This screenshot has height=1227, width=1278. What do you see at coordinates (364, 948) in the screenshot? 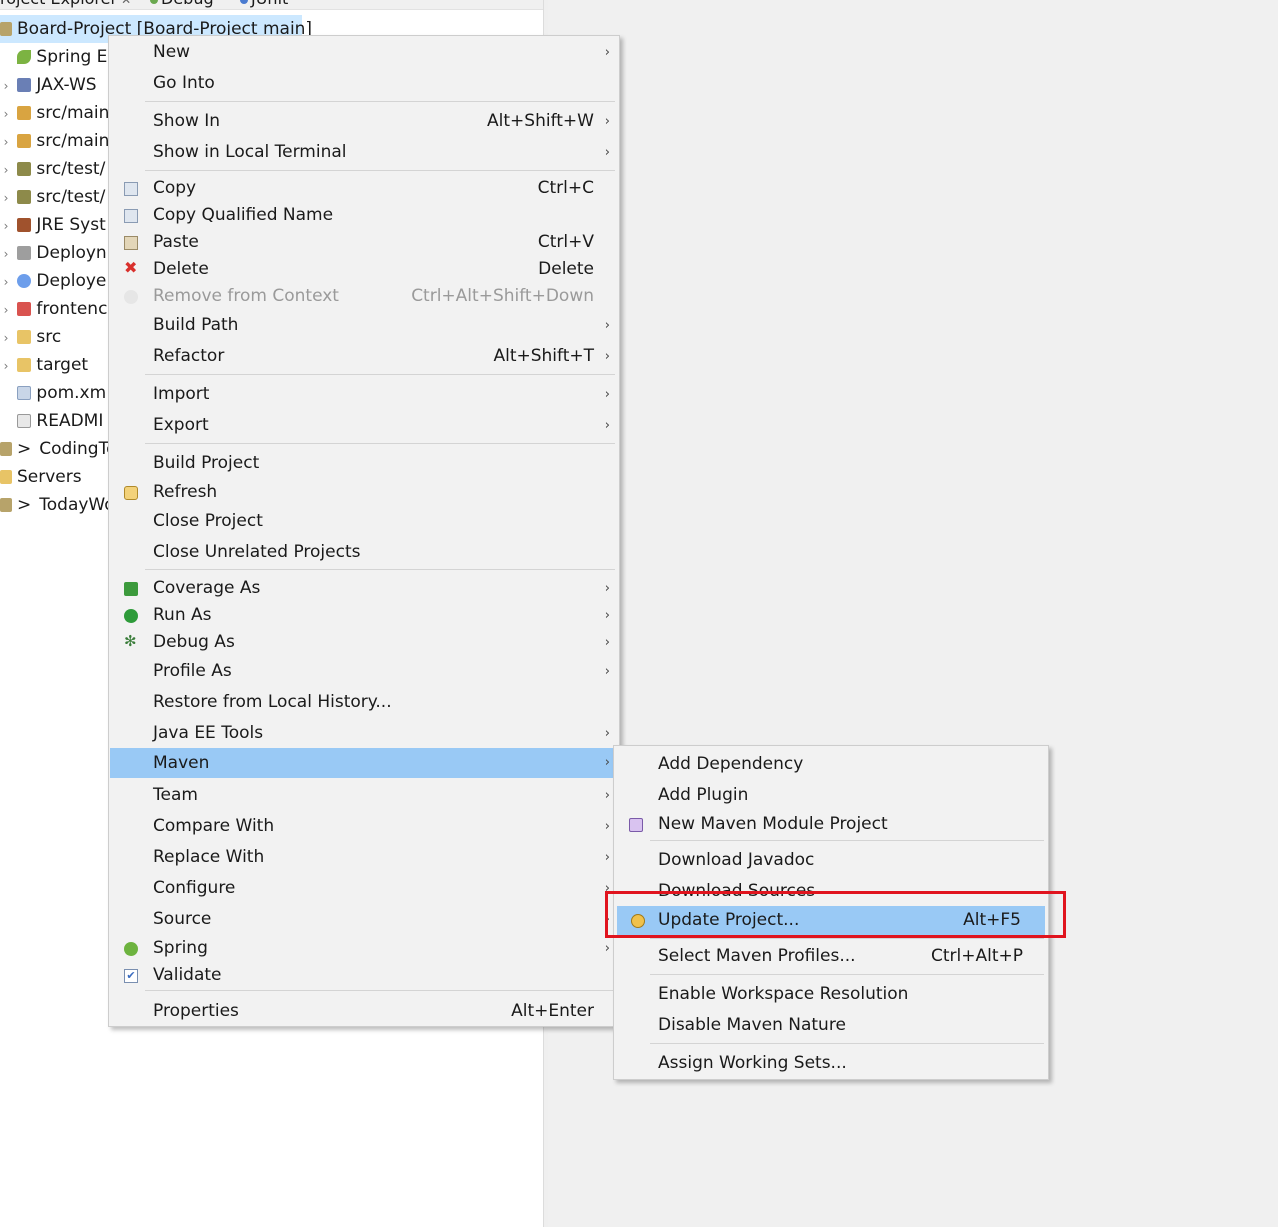
I see `menu-item-spring: Spring ›` at bounding box center [364, 948].